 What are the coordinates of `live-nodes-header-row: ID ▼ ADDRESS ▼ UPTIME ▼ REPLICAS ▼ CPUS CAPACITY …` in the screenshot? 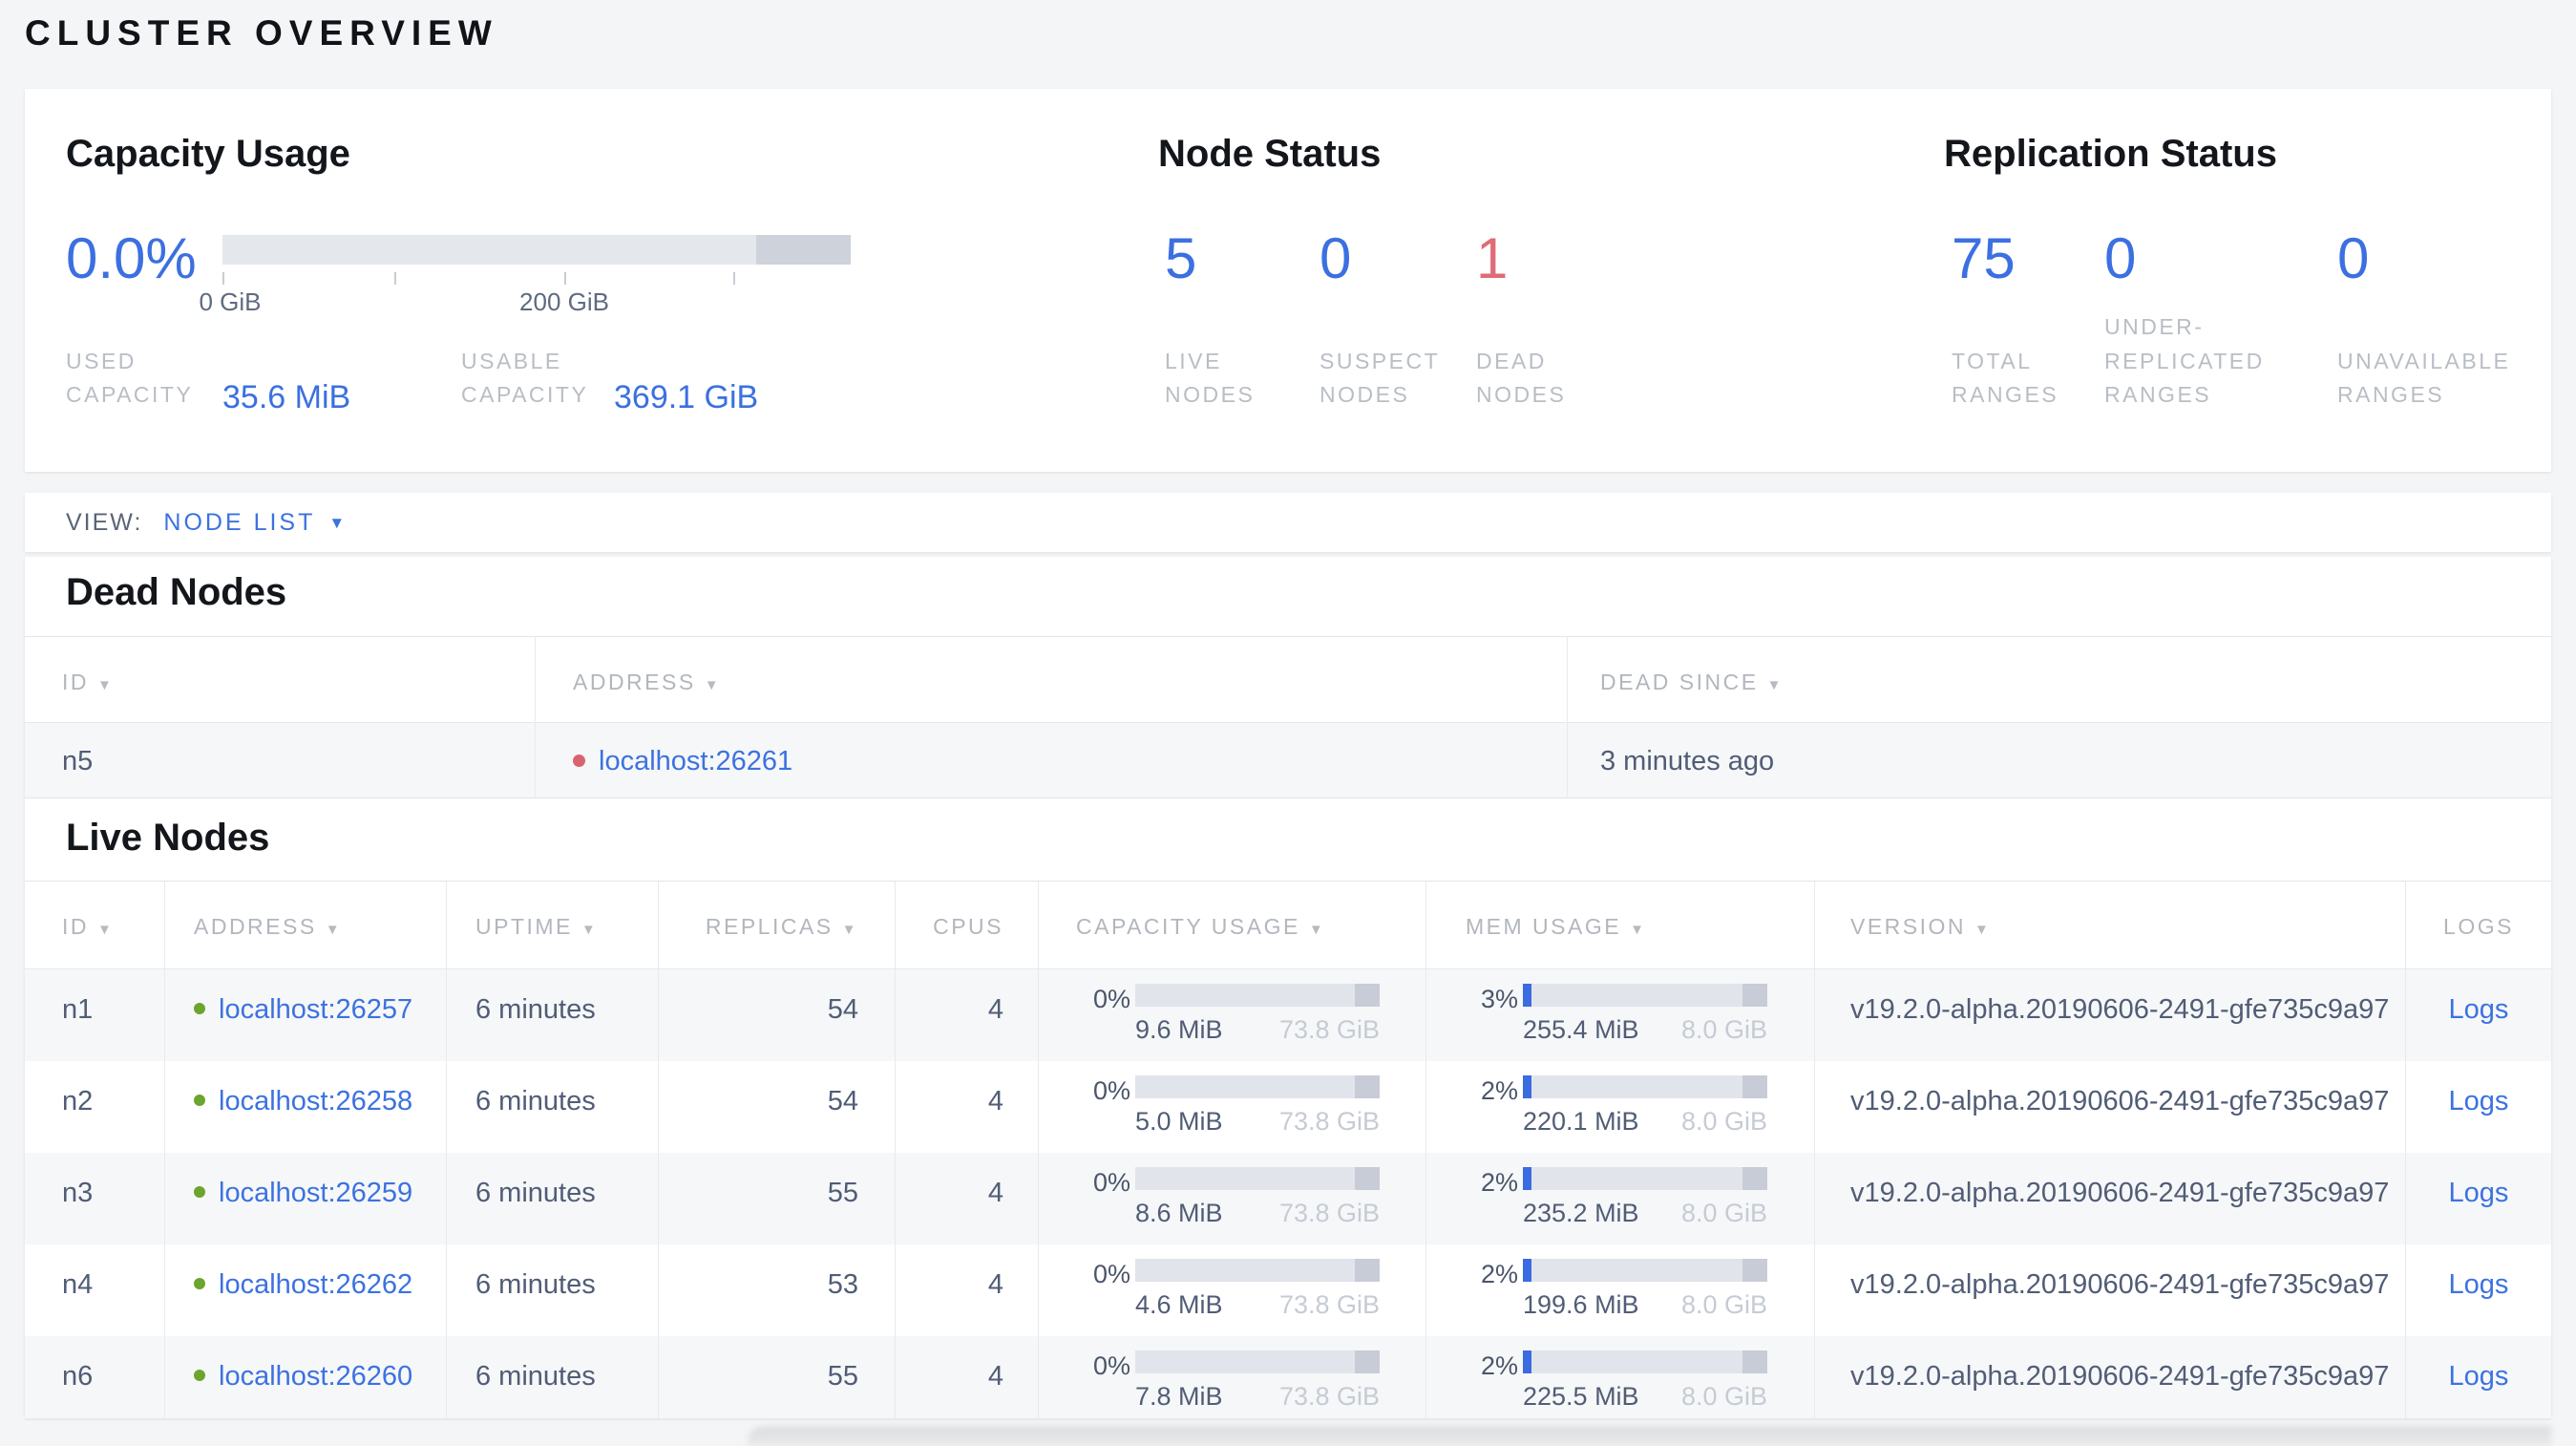 It's located at (1288, 925).